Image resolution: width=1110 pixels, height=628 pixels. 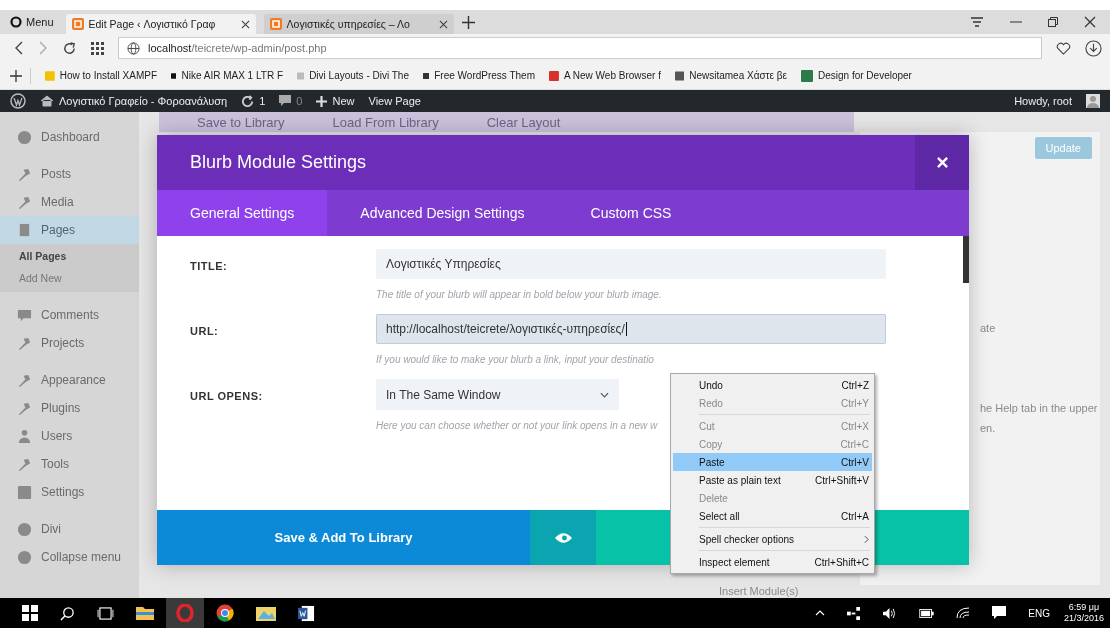 What do you see at coordinates (209, 266) in the screenshot?
I see `field-label: TITLE:` at bounding box center [209, 266].